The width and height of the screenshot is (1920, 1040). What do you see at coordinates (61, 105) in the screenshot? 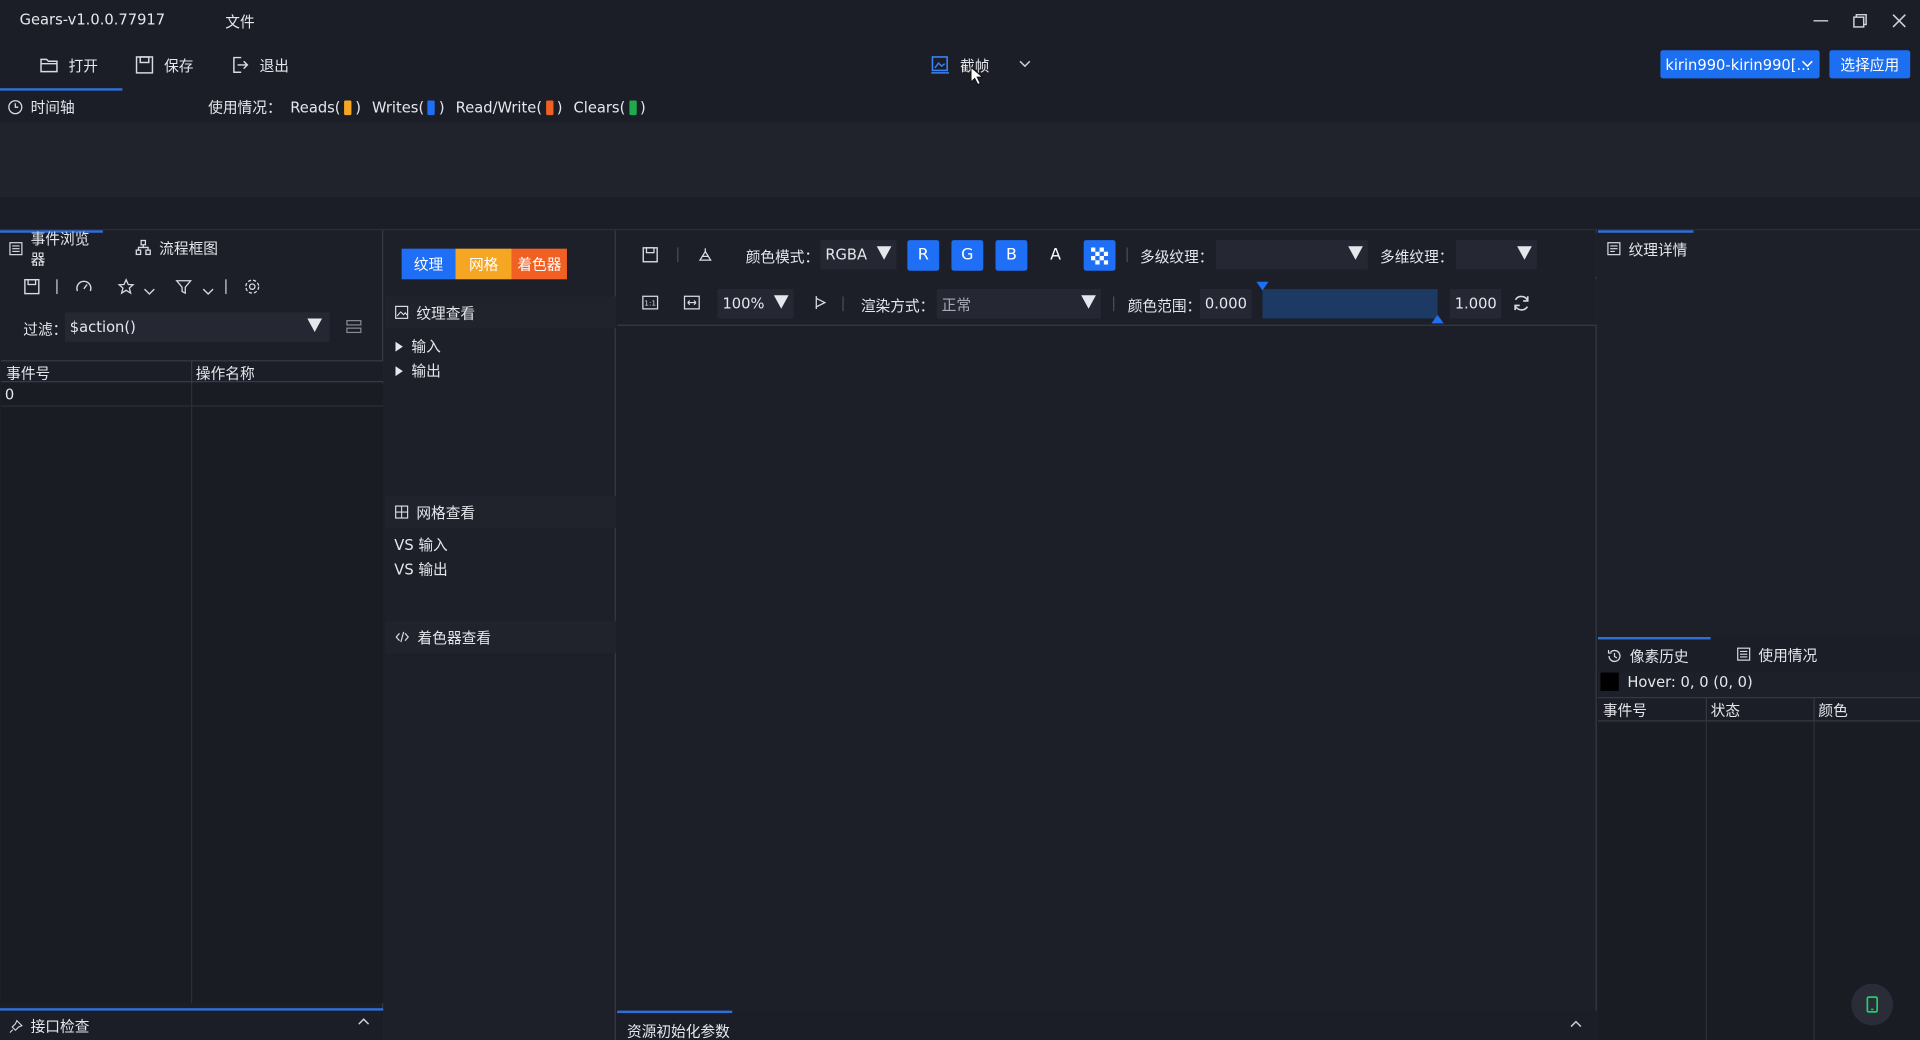
I see `tab-timeline: 时间轴` at bounding box center [61, 105].